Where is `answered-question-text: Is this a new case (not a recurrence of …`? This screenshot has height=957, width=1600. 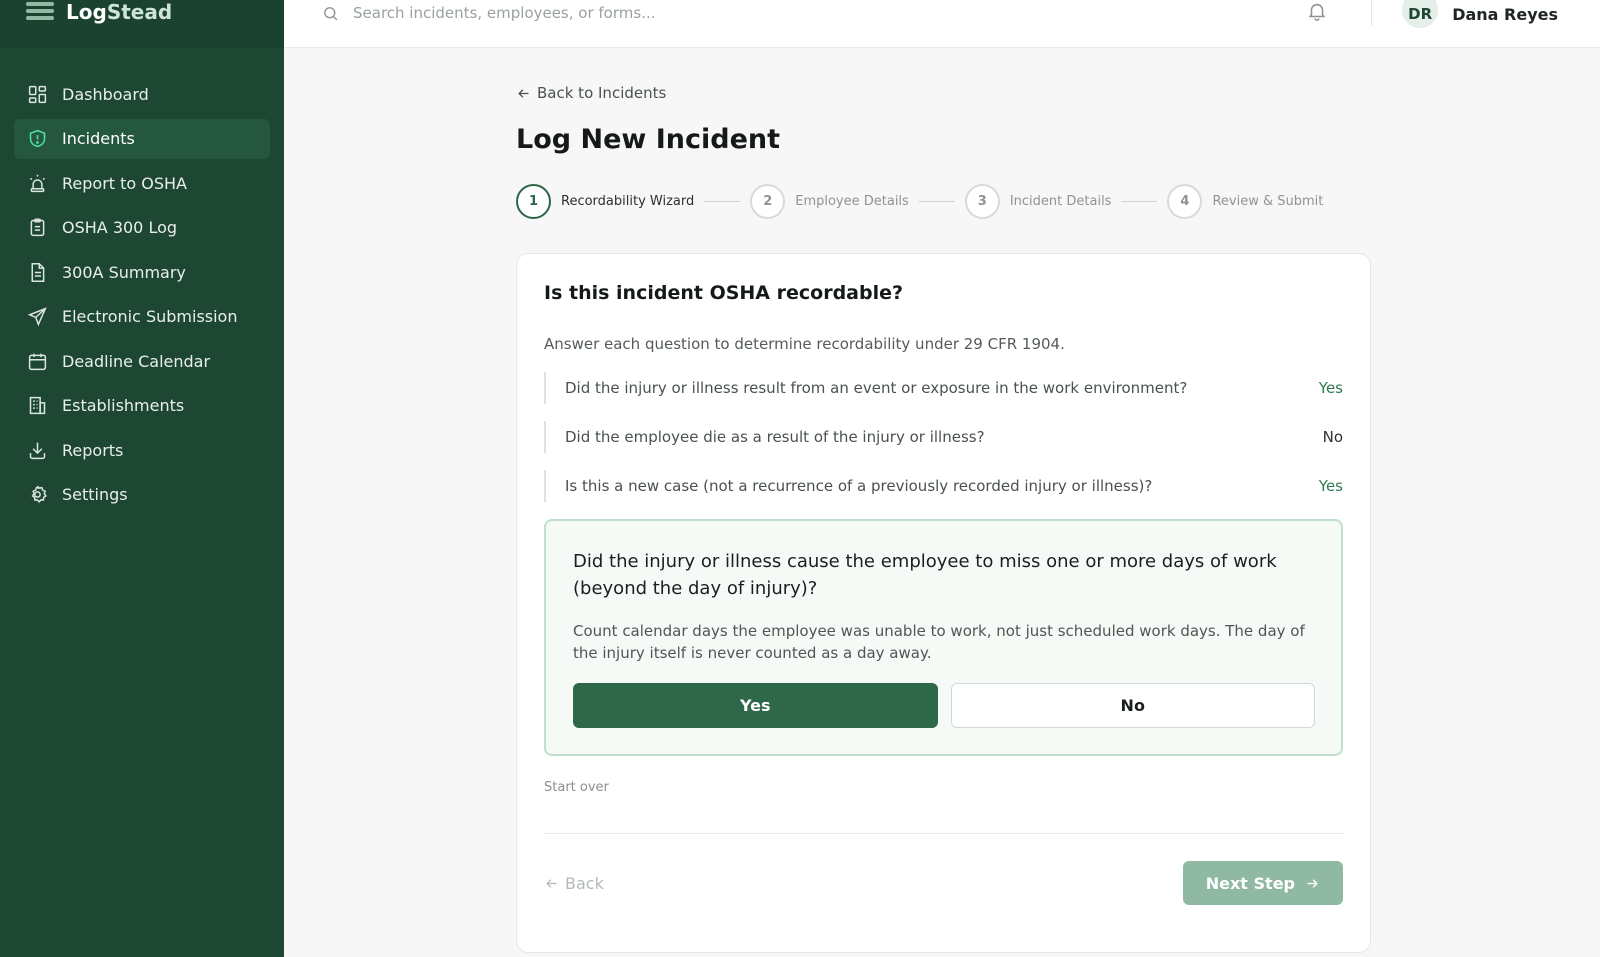 answered-question-text: Is this a new case (not a recurrence of … is located at coordinates (859, 486).